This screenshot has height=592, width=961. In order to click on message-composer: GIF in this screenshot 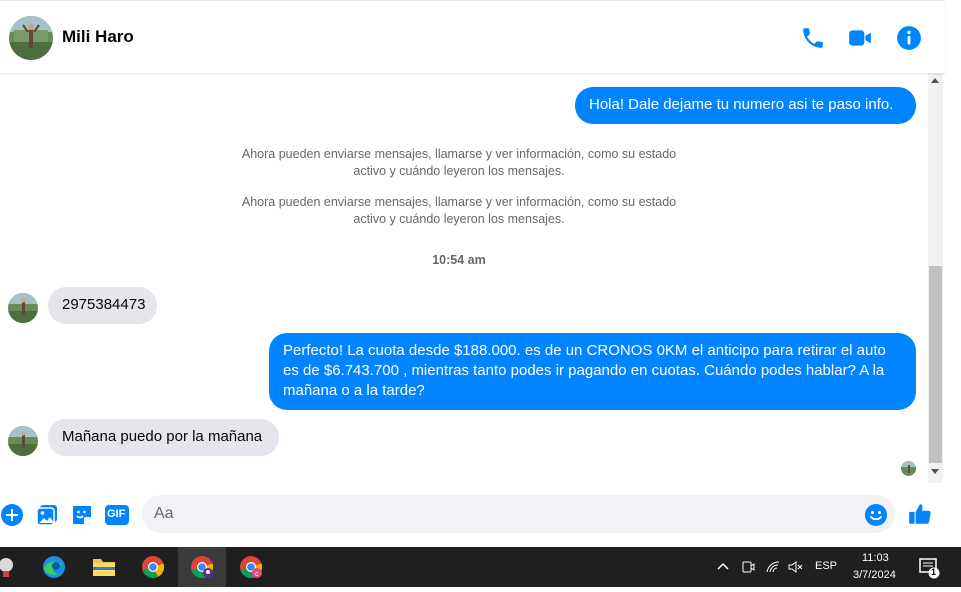, I will do `click(472, 515)`.